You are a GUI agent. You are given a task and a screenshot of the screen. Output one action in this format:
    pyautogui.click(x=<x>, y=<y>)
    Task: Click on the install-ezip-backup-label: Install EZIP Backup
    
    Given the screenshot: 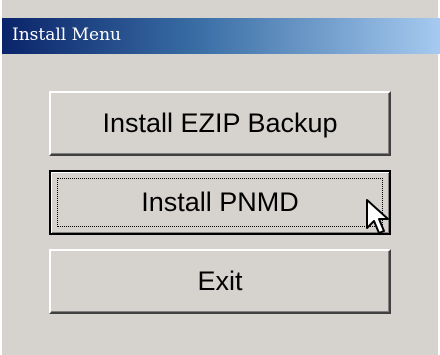 What is the action you would take?
    pyautogui.click(x=220, y=123)
    